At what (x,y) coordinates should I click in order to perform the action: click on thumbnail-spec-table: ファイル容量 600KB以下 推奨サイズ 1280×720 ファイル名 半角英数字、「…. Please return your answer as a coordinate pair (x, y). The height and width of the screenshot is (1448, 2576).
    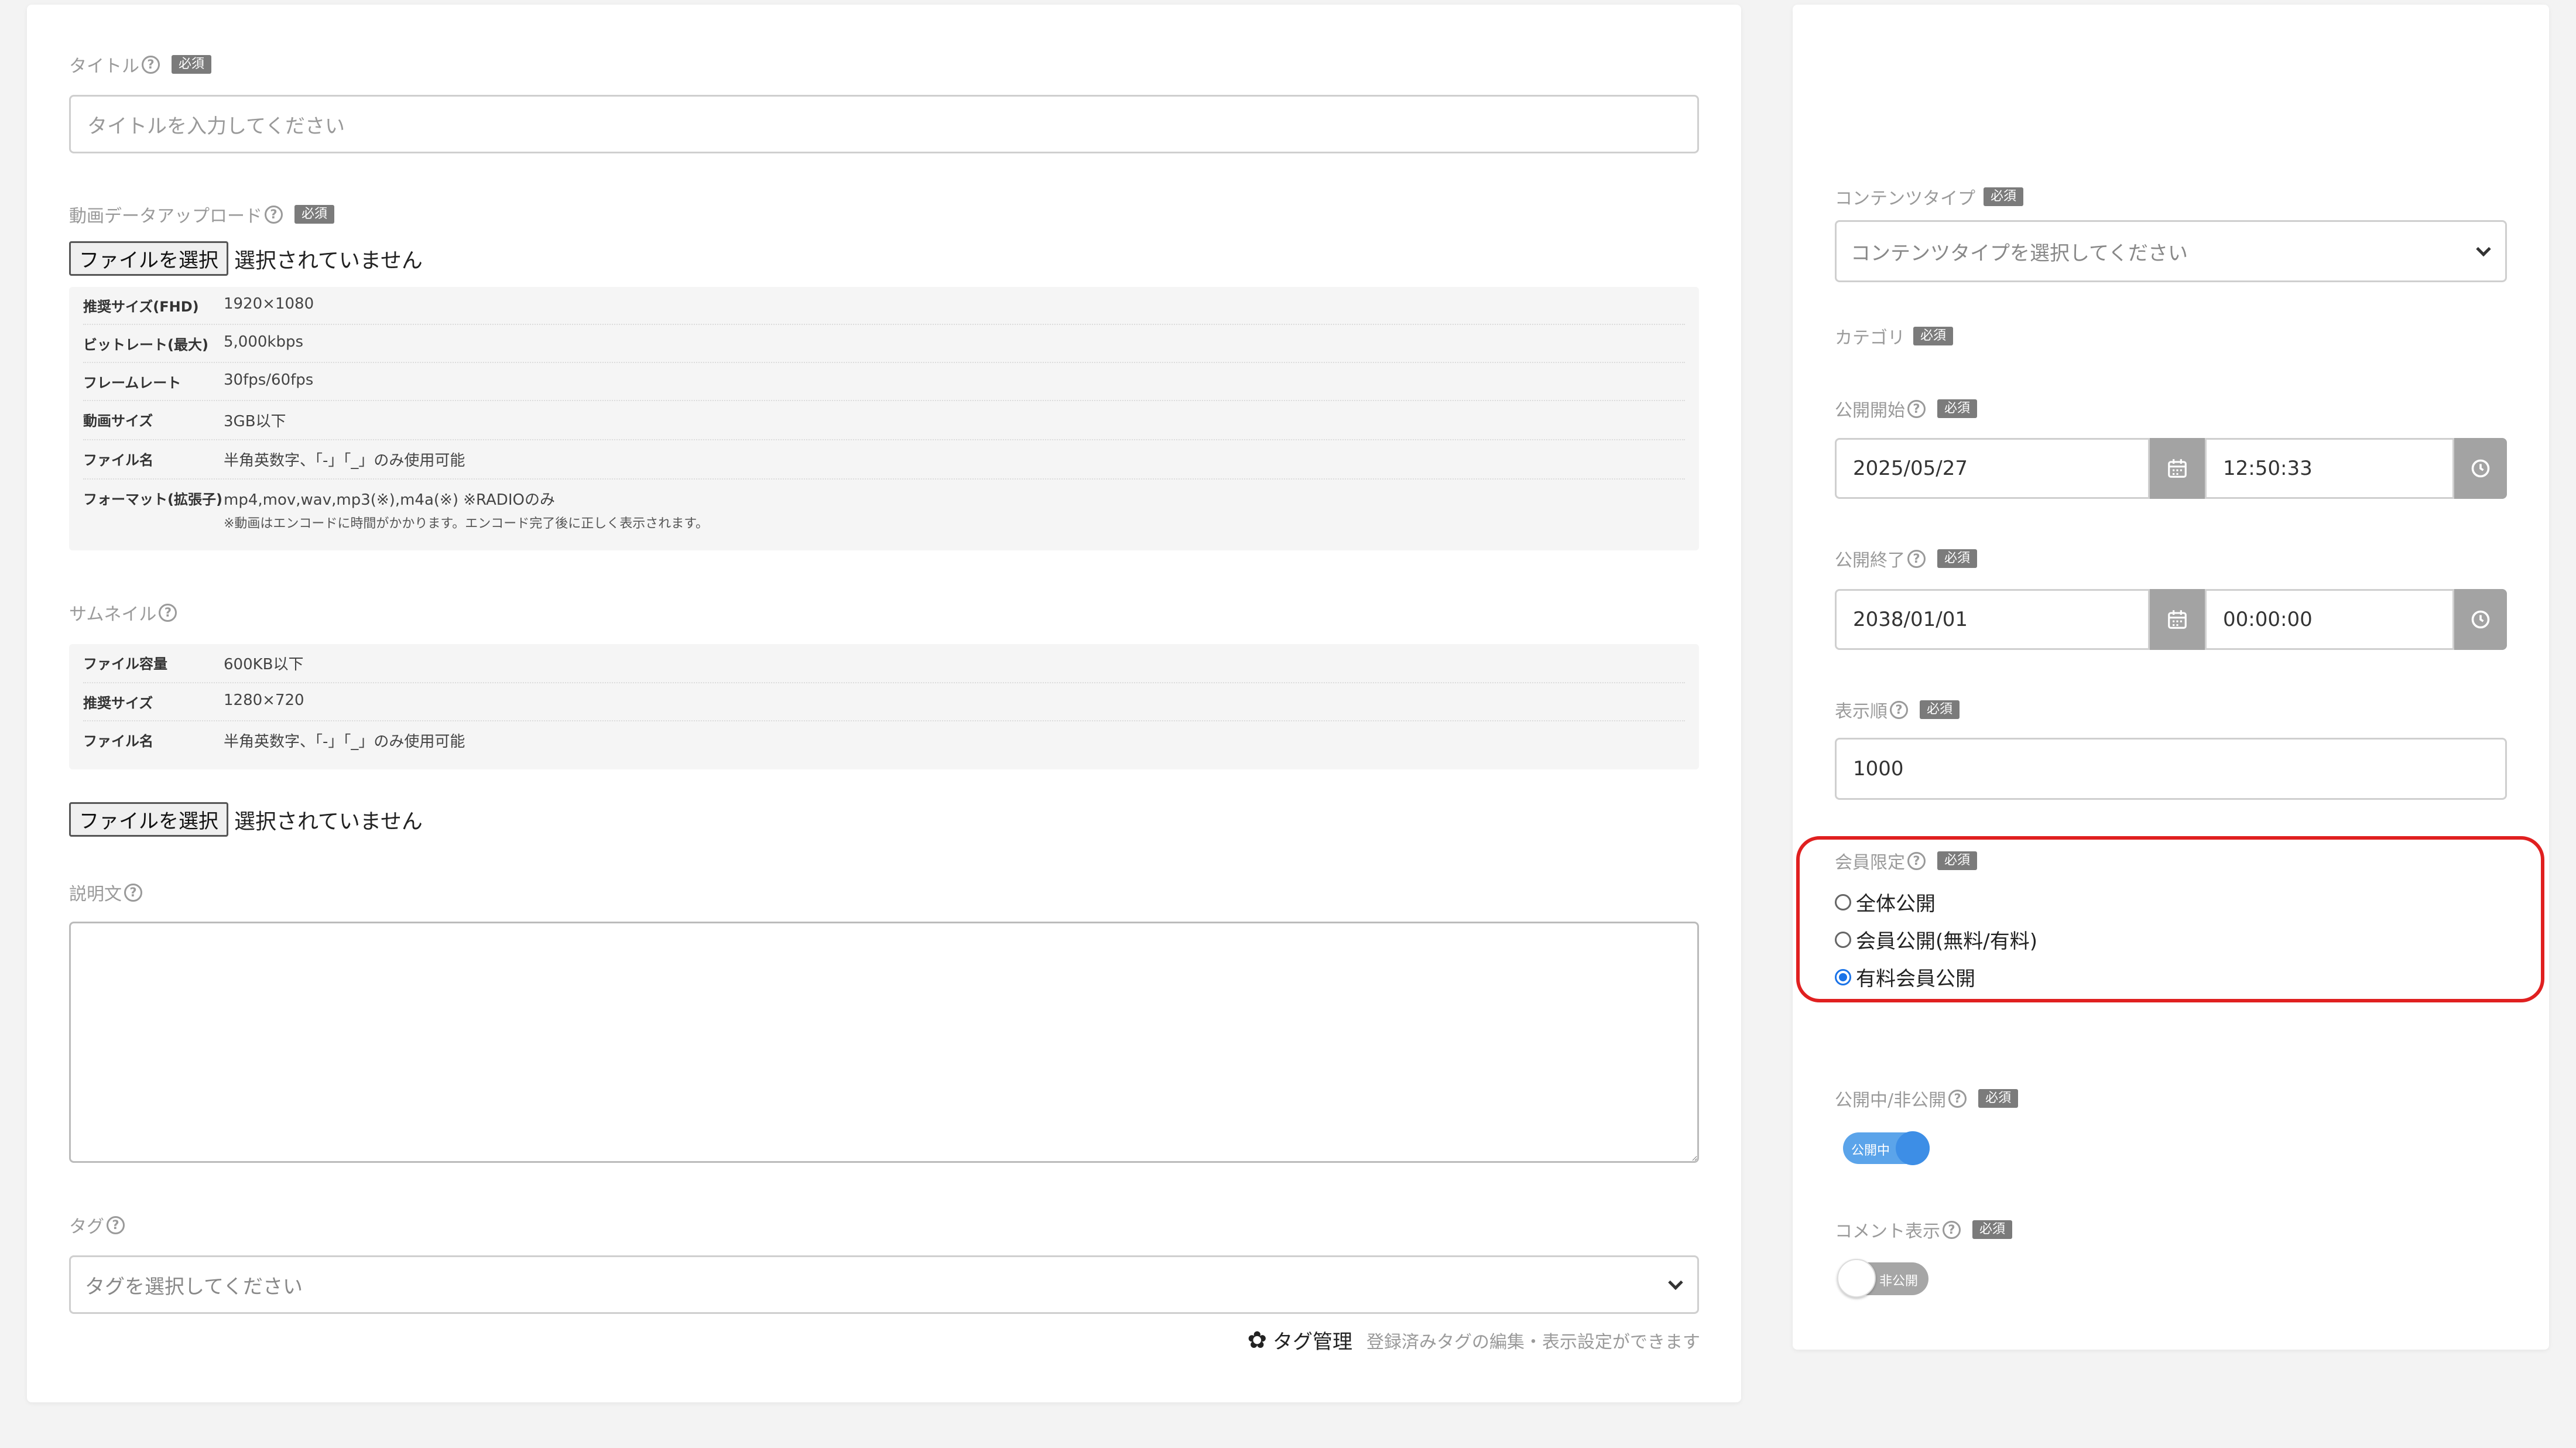
    Looking at the image, I should click on (884, 706).